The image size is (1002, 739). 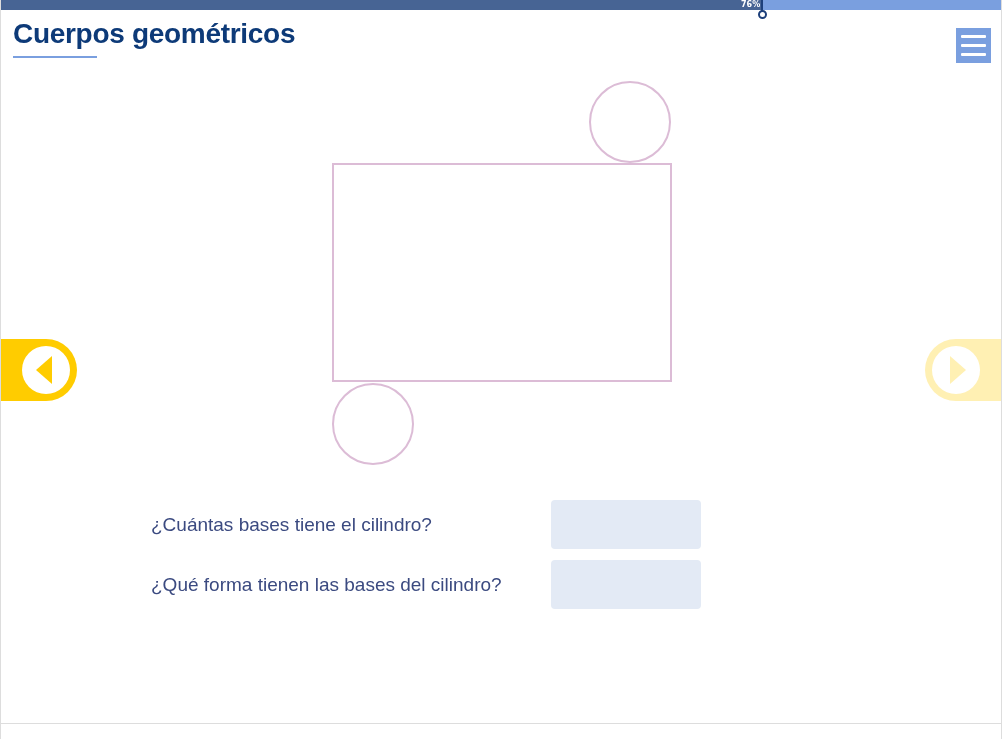 I want to click on progress-label: 76%, so click(x=751, y=5).